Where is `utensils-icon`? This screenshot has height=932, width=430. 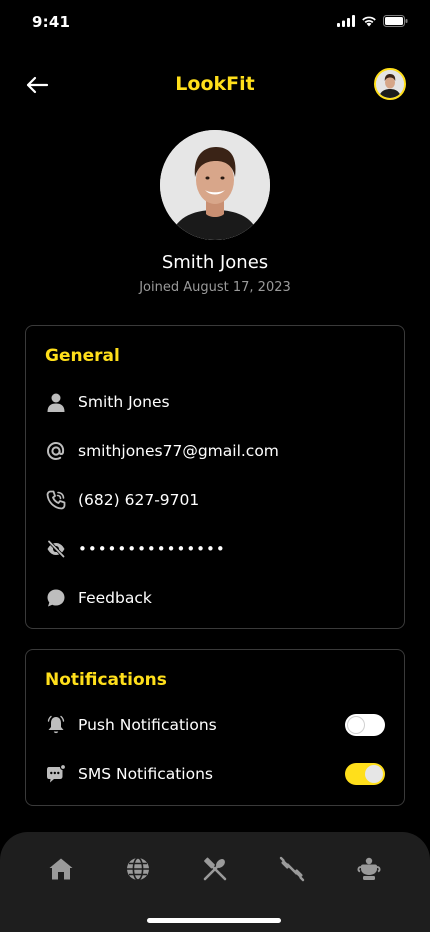 utensils-icon is located at coordinates (215, 869).